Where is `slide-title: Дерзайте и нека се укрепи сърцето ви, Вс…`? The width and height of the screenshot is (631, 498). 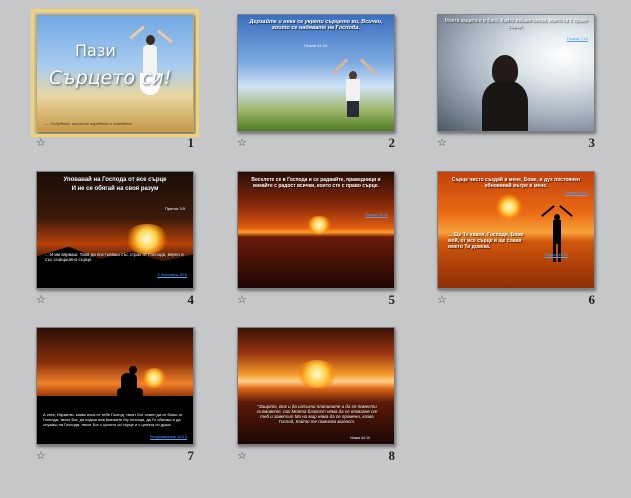
slide-title: Дерзайте и нека се укрепи сърцето ви, Вс… is located at coordinates (316, 25).